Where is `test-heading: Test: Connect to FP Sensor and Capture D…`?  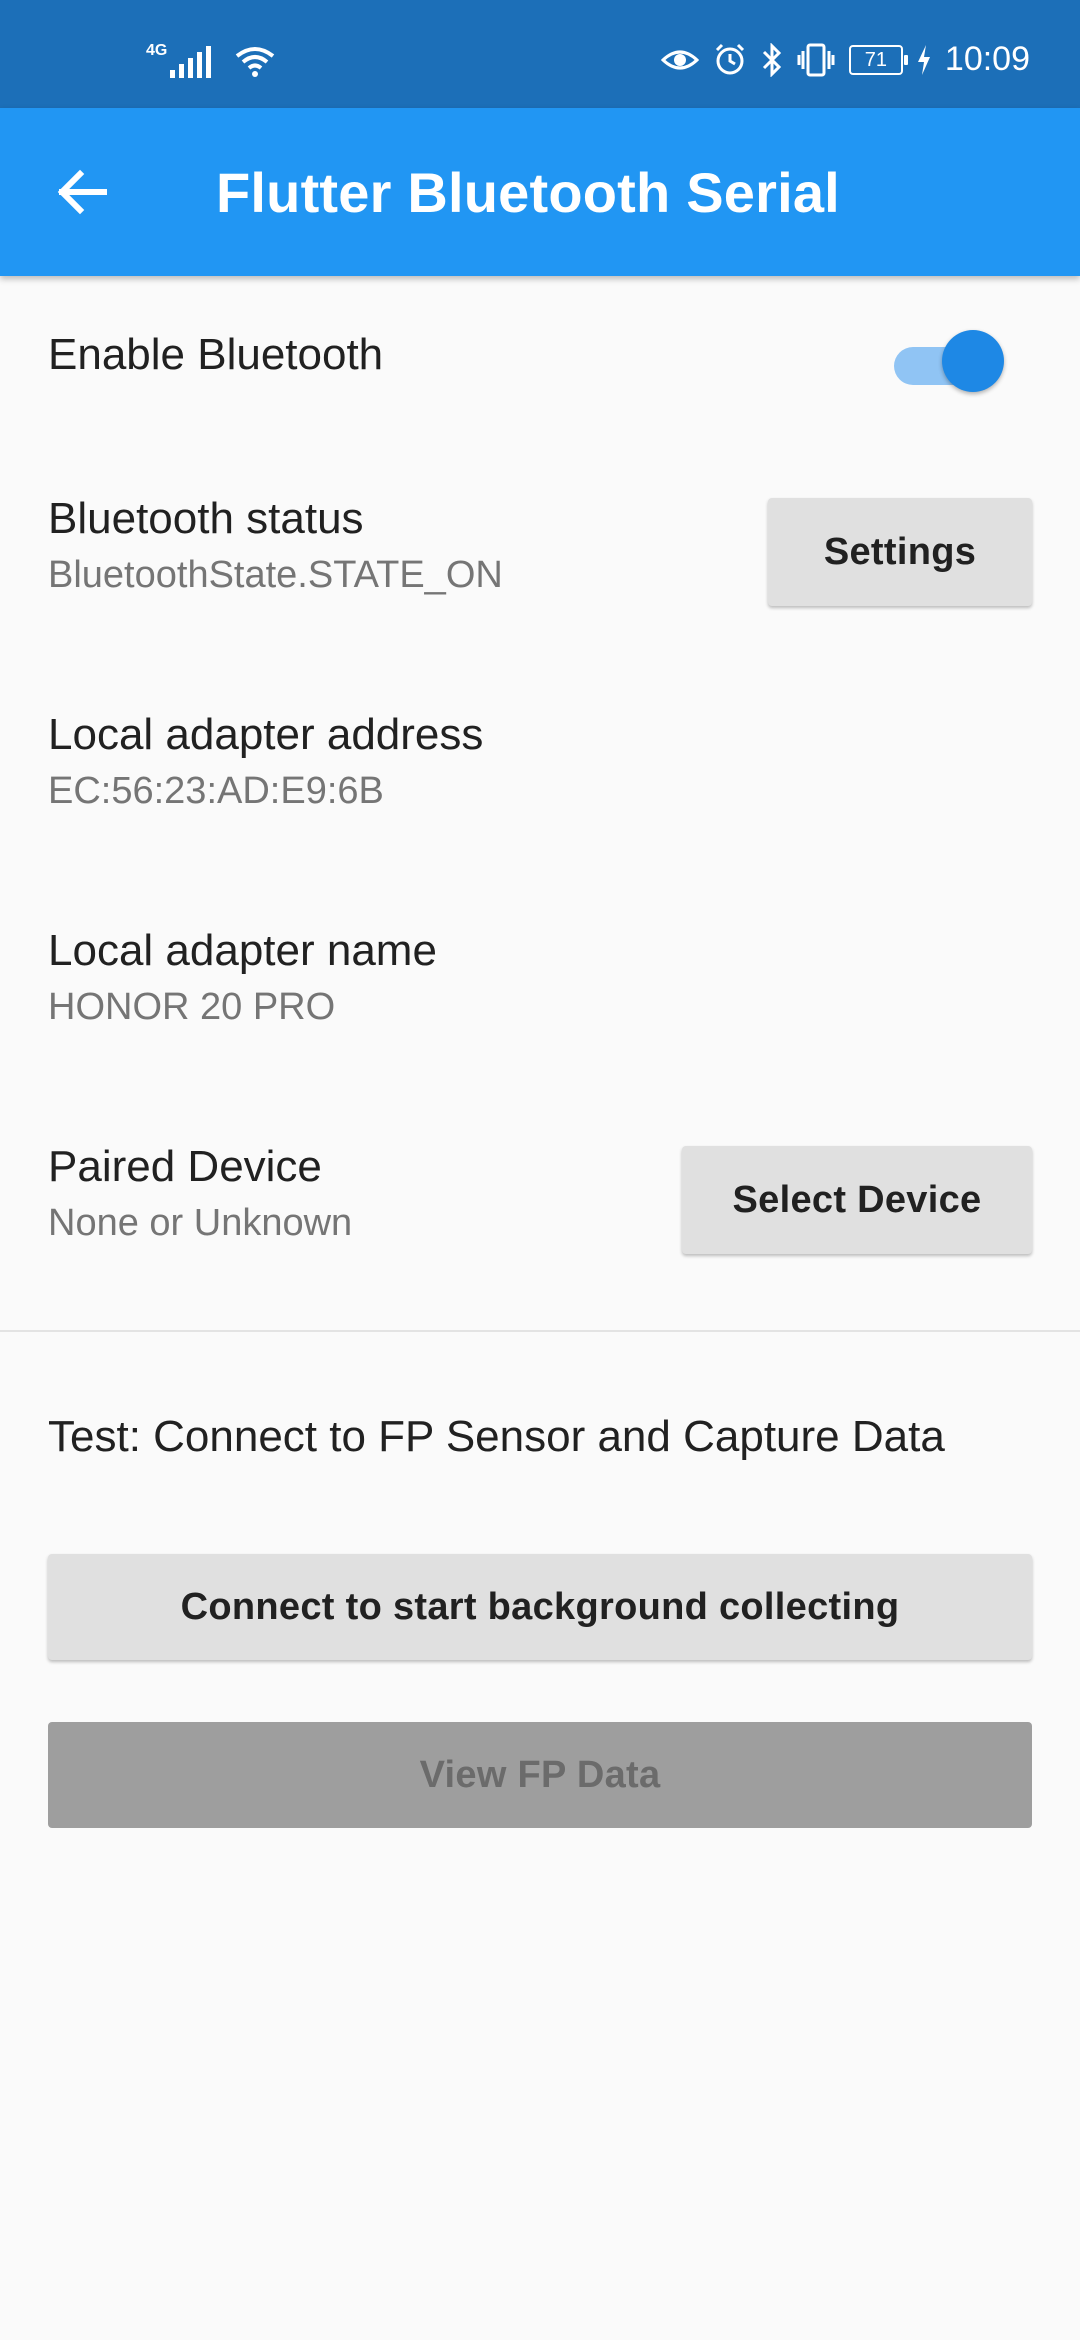
test-heading: Test: Connect to FP Sensor and Capture D… is located at coordinates (496, 1436).